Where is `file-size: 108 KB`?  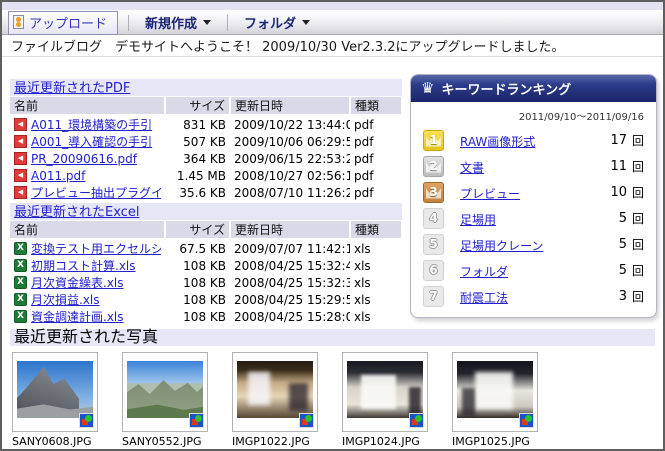
file-size: 108 KB is located at coordinates (204, 299).